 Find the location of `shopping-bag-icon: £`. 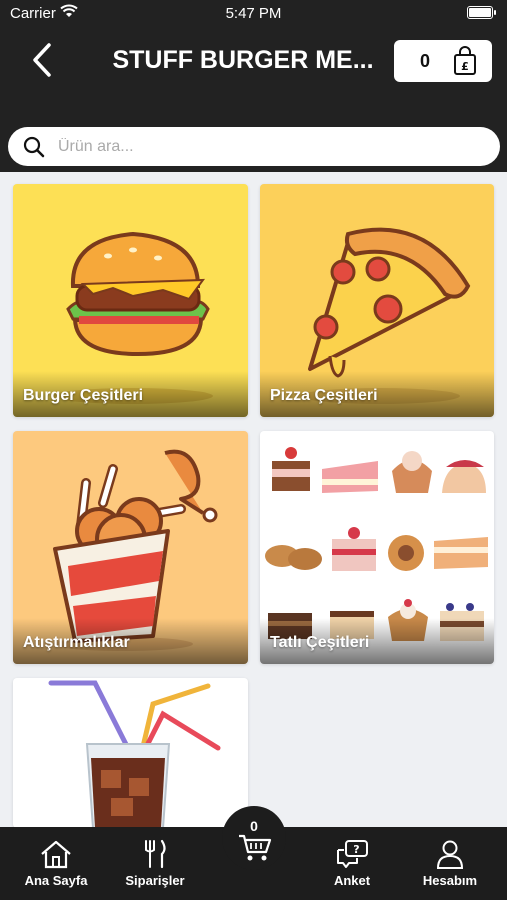

shopping-bag-icon: £ is located at coordinates (465, 60).